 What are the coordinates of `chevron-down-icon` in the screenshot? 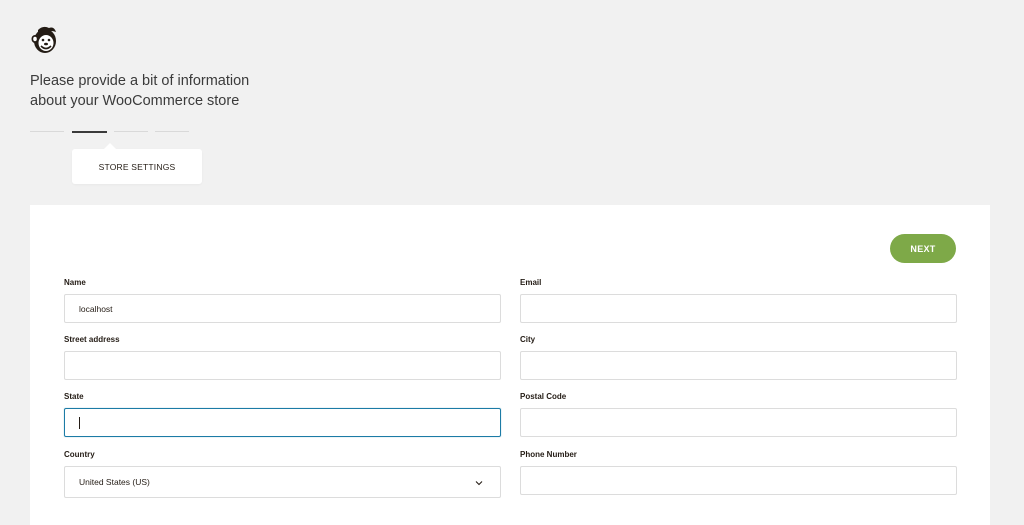 It's located at (479, 483).